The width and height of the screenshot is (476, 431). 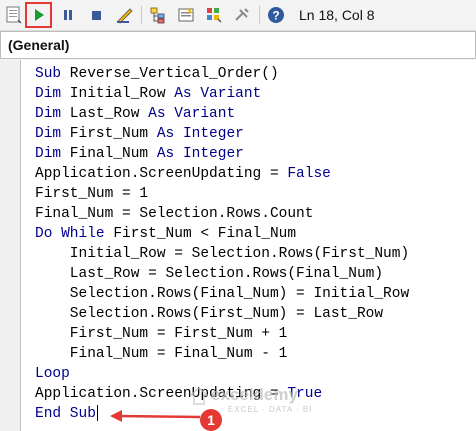 What do you see at coordinates (254, 394) in the screenshot?
I see `watermark-title: exceldemy` at bounding box center [254, 394].